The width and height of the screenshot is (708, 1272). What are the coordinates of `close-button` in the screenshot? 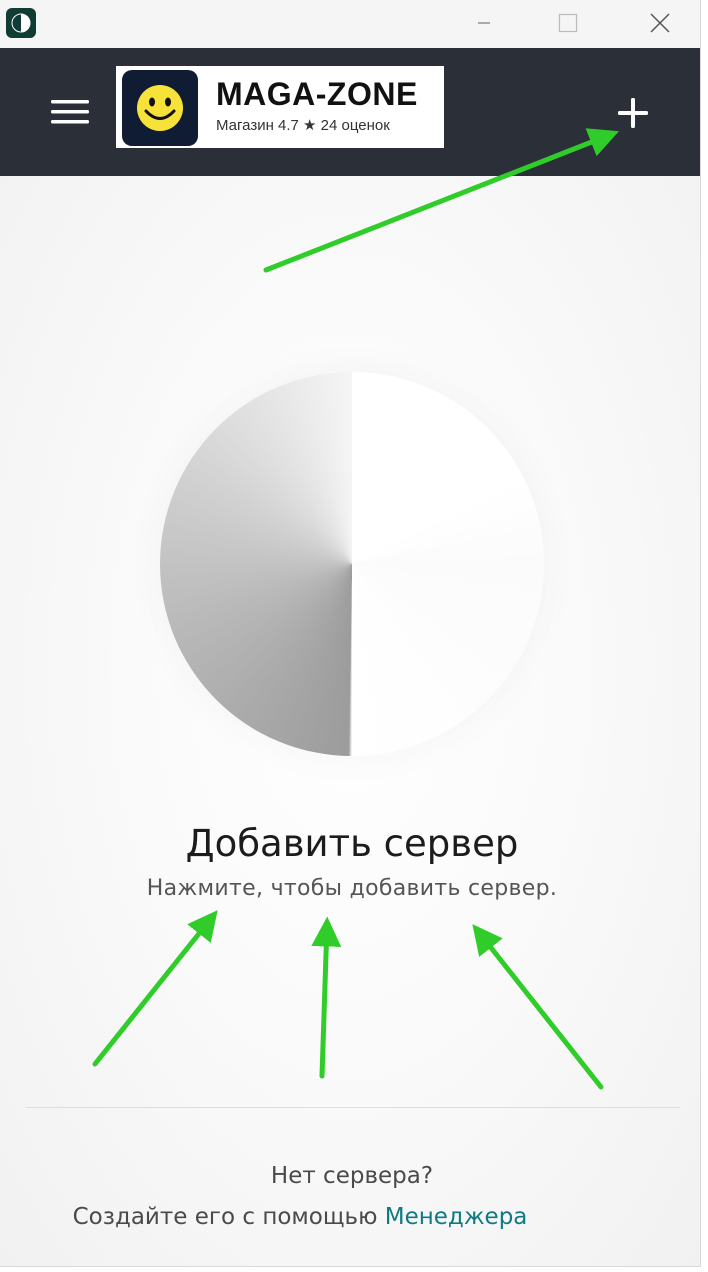 It's located at (660, 23).